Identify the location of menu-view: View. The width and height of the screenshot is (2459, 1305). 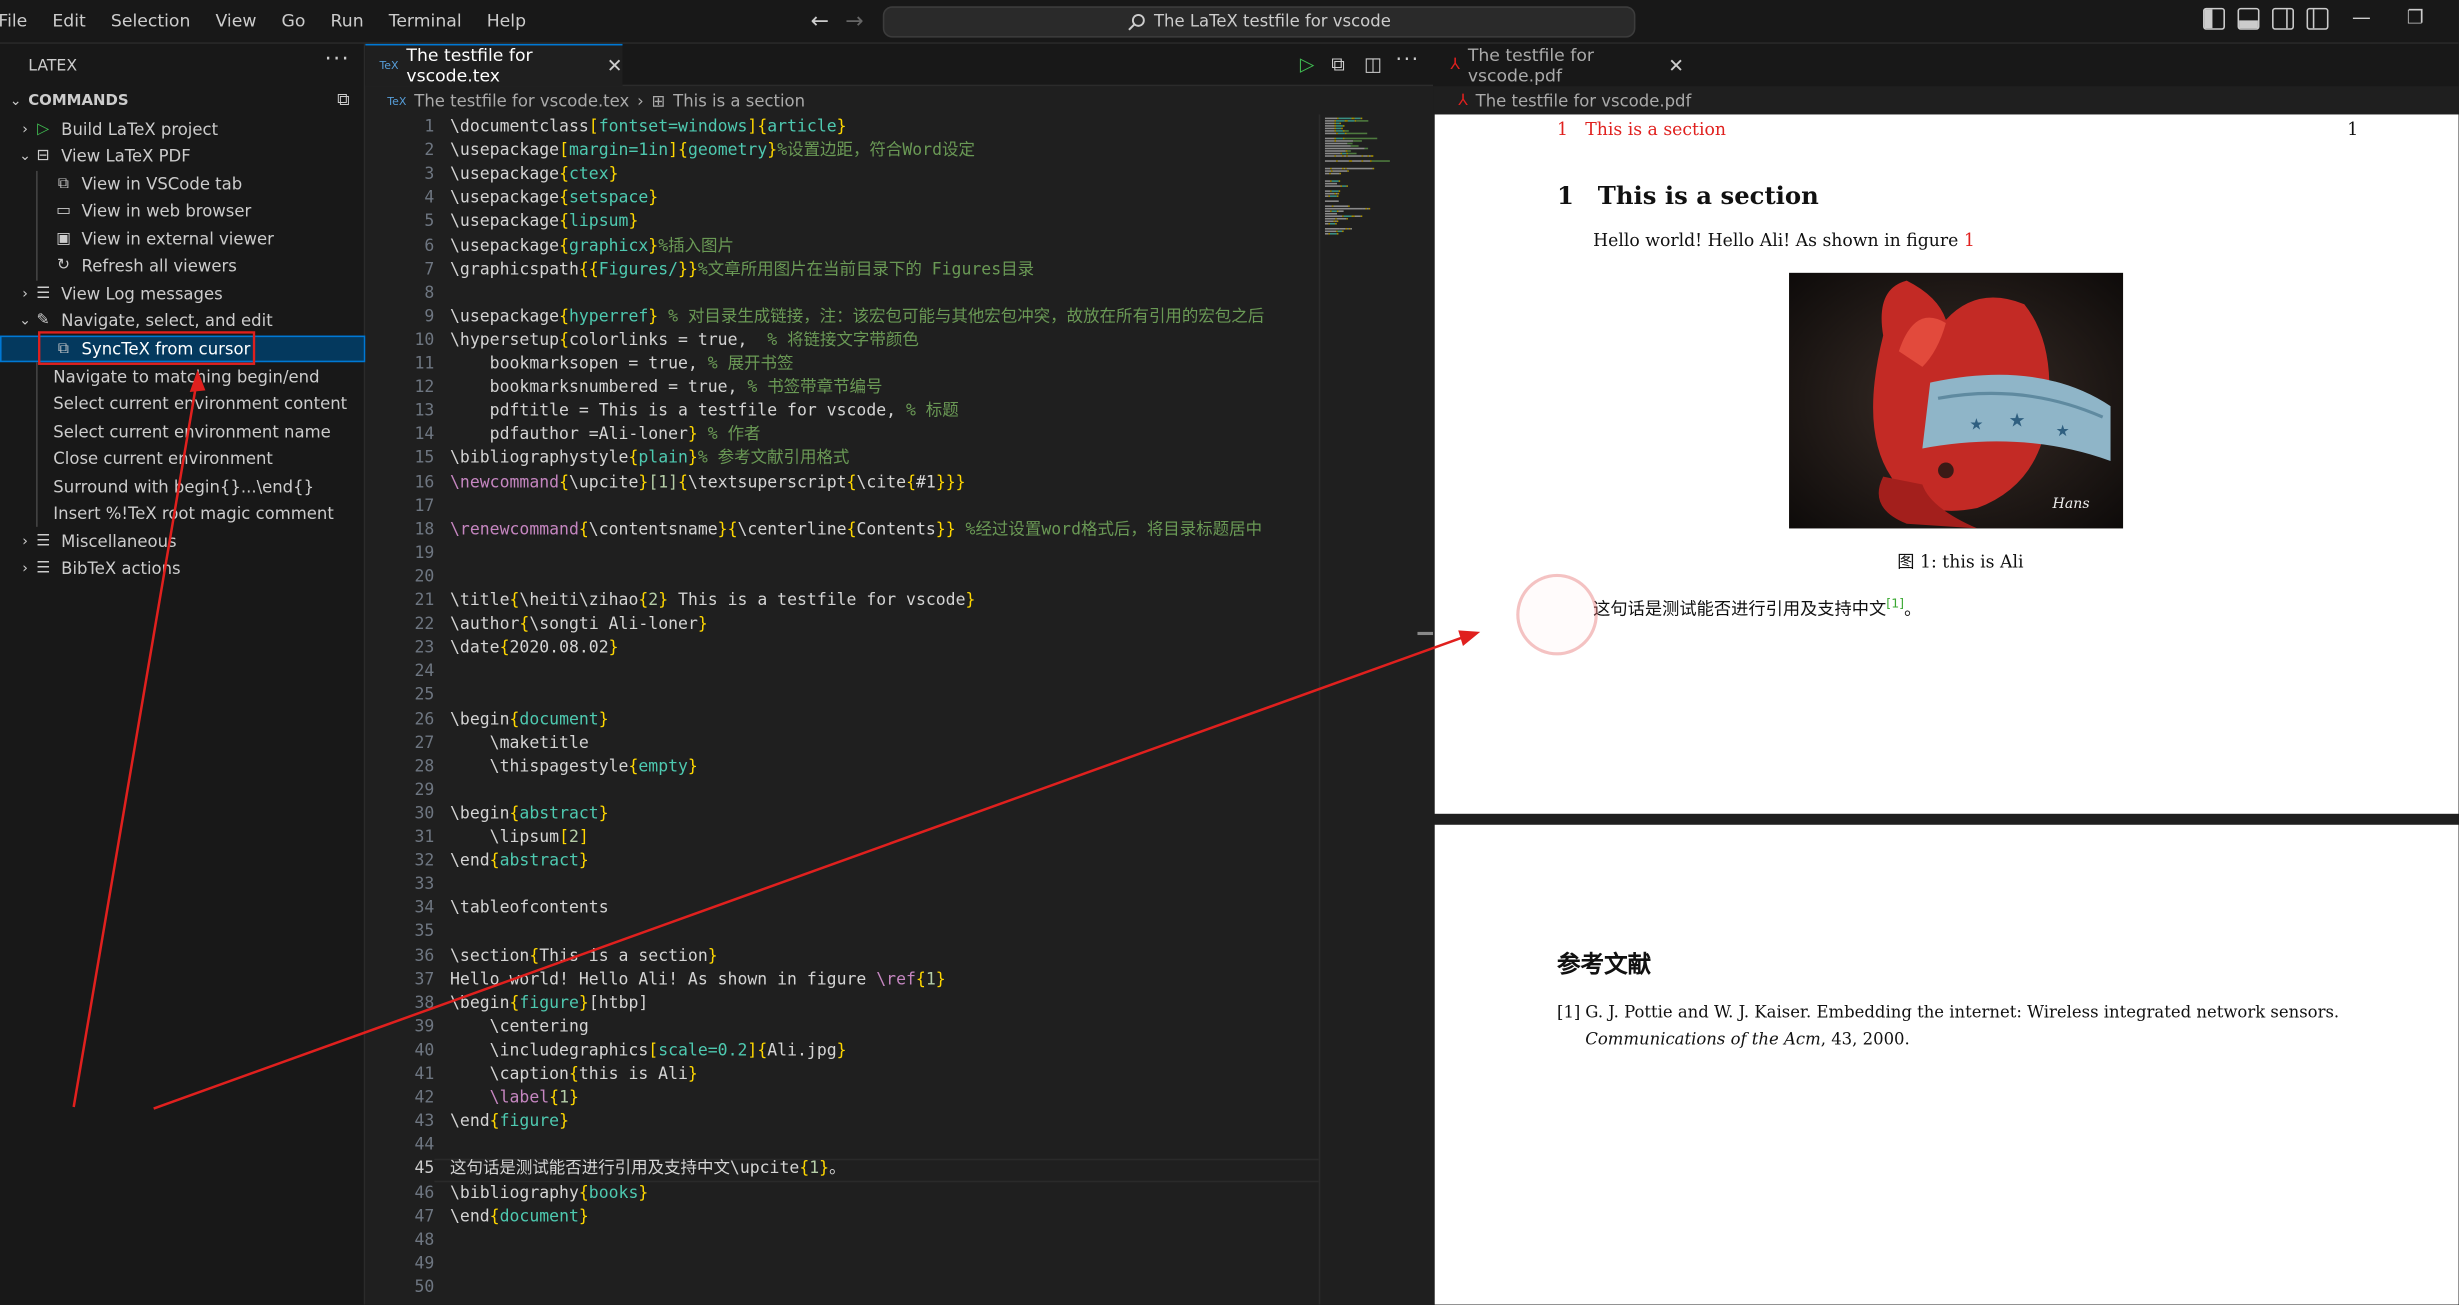
(236, 22).